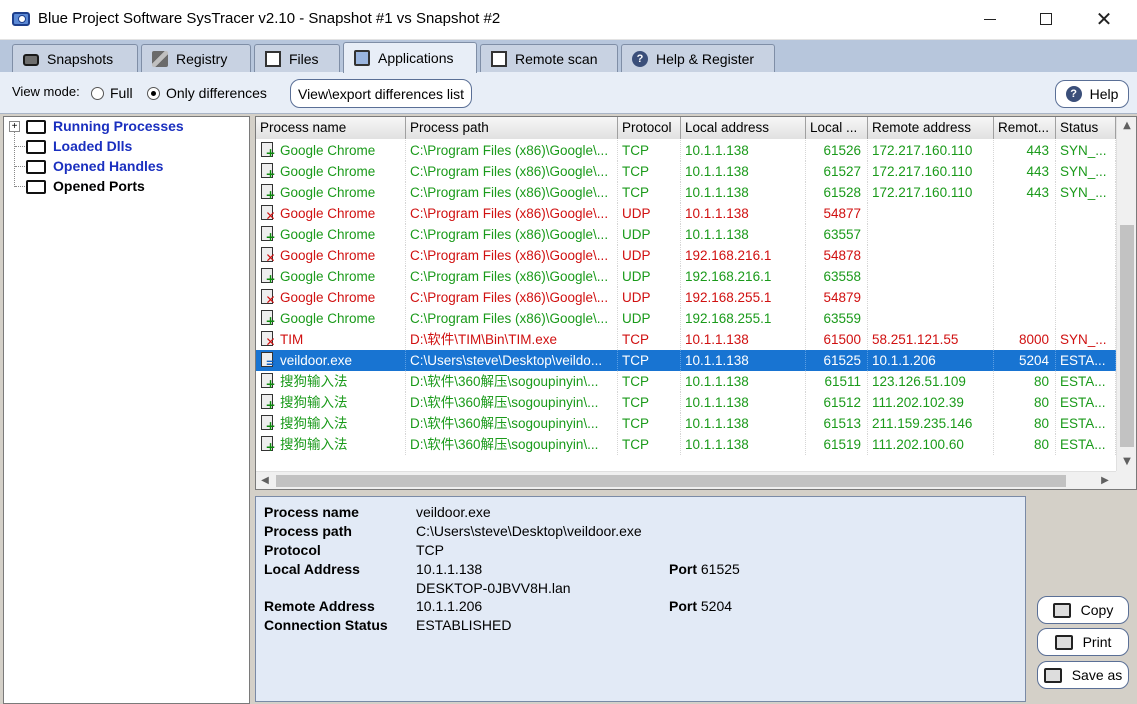  Describe the element at coordinates (112, 93) in the screenshot. I see `view-mode-full-radio: Full` at that location.